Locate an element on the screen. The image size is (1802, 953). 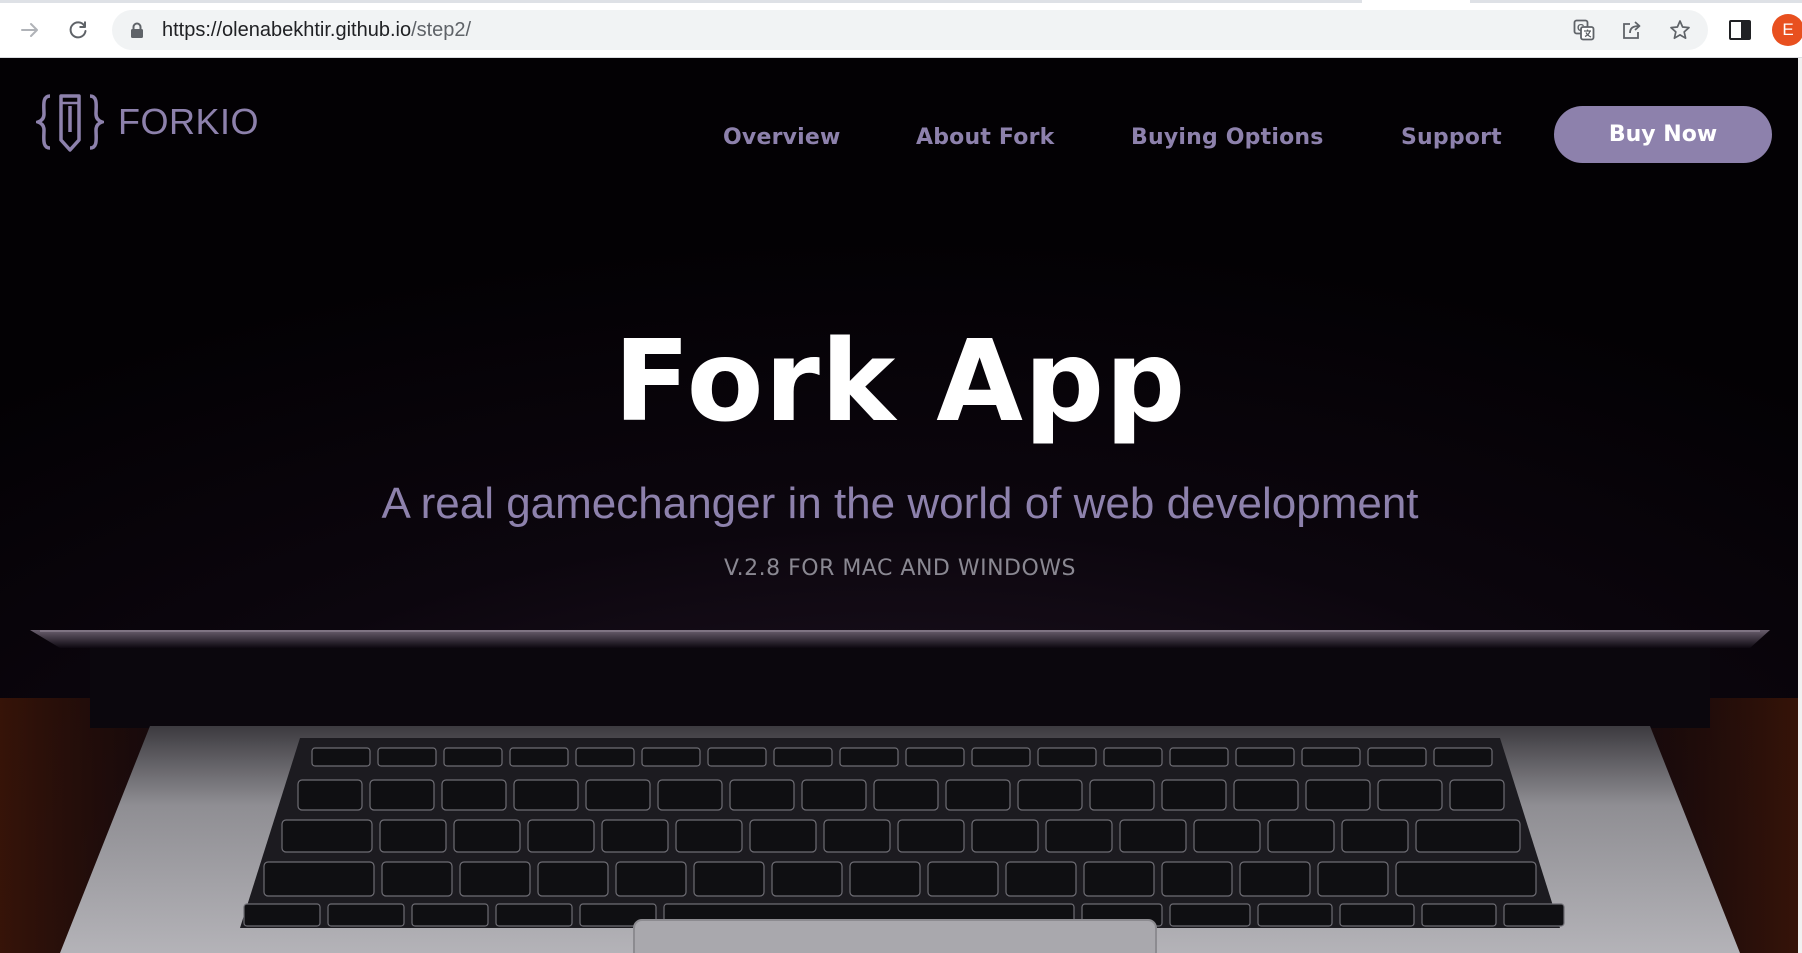
forward-icon is located at coordinates (29, 30).